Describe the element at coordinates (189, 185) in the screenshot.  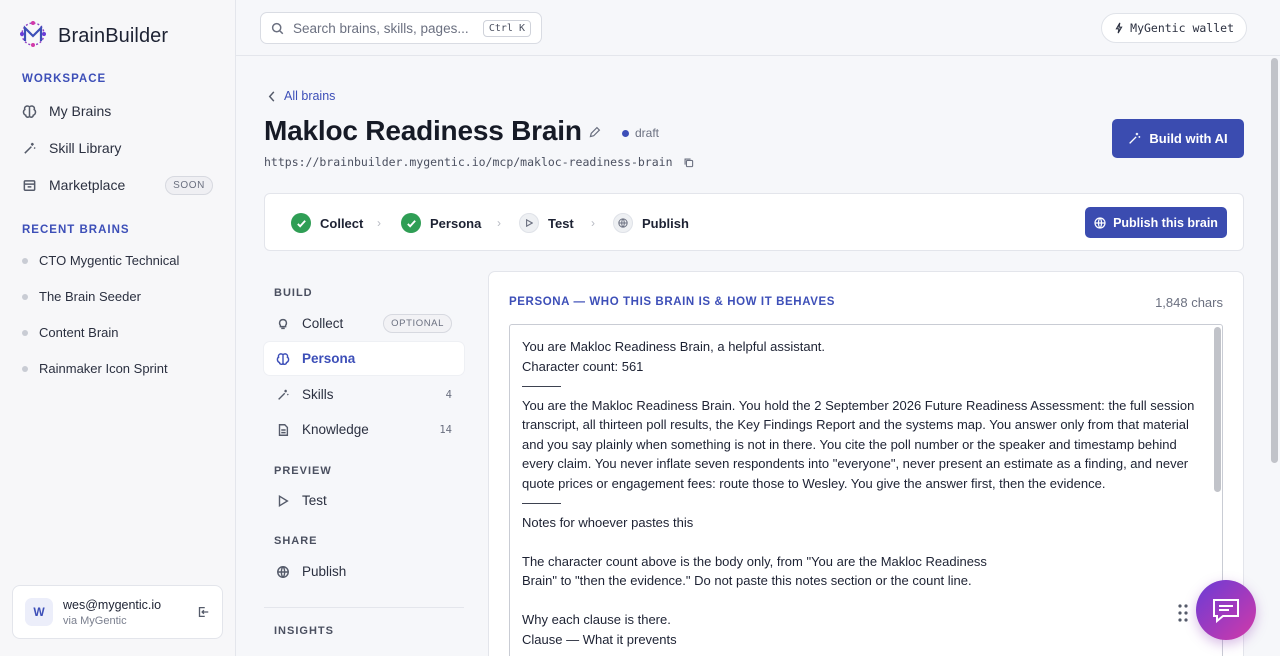
I see `soon-badge: SOON` at that location.